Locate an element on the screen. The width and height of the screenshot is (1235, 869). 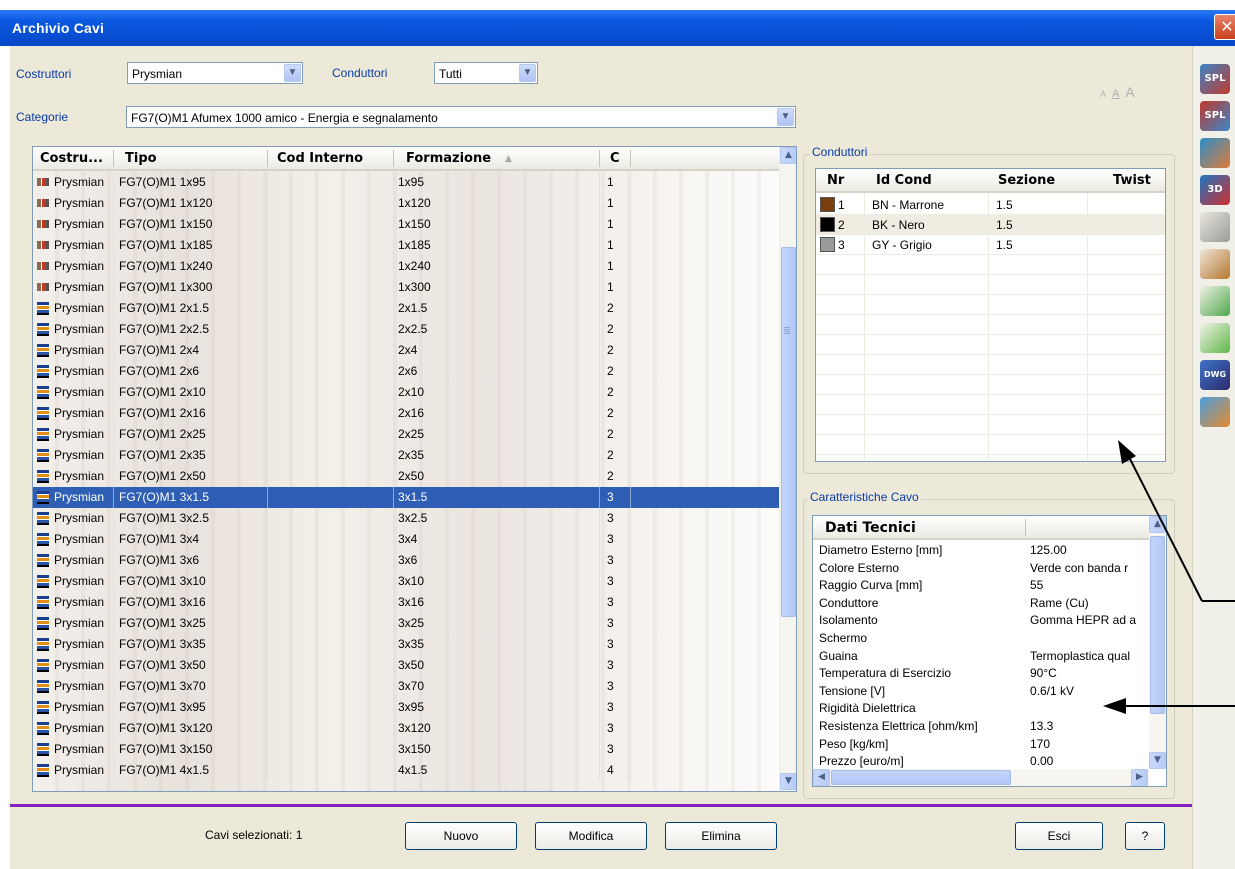
table-row: Prysmian FG7(O)M1 3x4 3x4 3 is located at coordinates (406, 539).